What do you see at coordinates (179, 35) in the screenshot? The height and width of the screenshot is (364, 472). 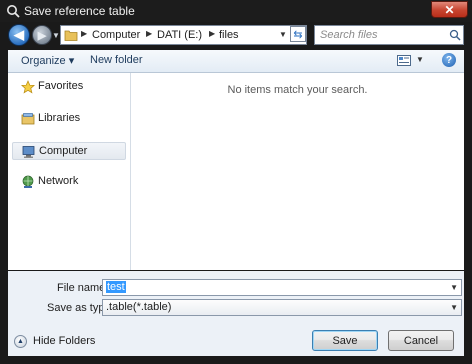 I see `breadcrumb-drive: DATI (E:)` at bounding box center [179, 35].